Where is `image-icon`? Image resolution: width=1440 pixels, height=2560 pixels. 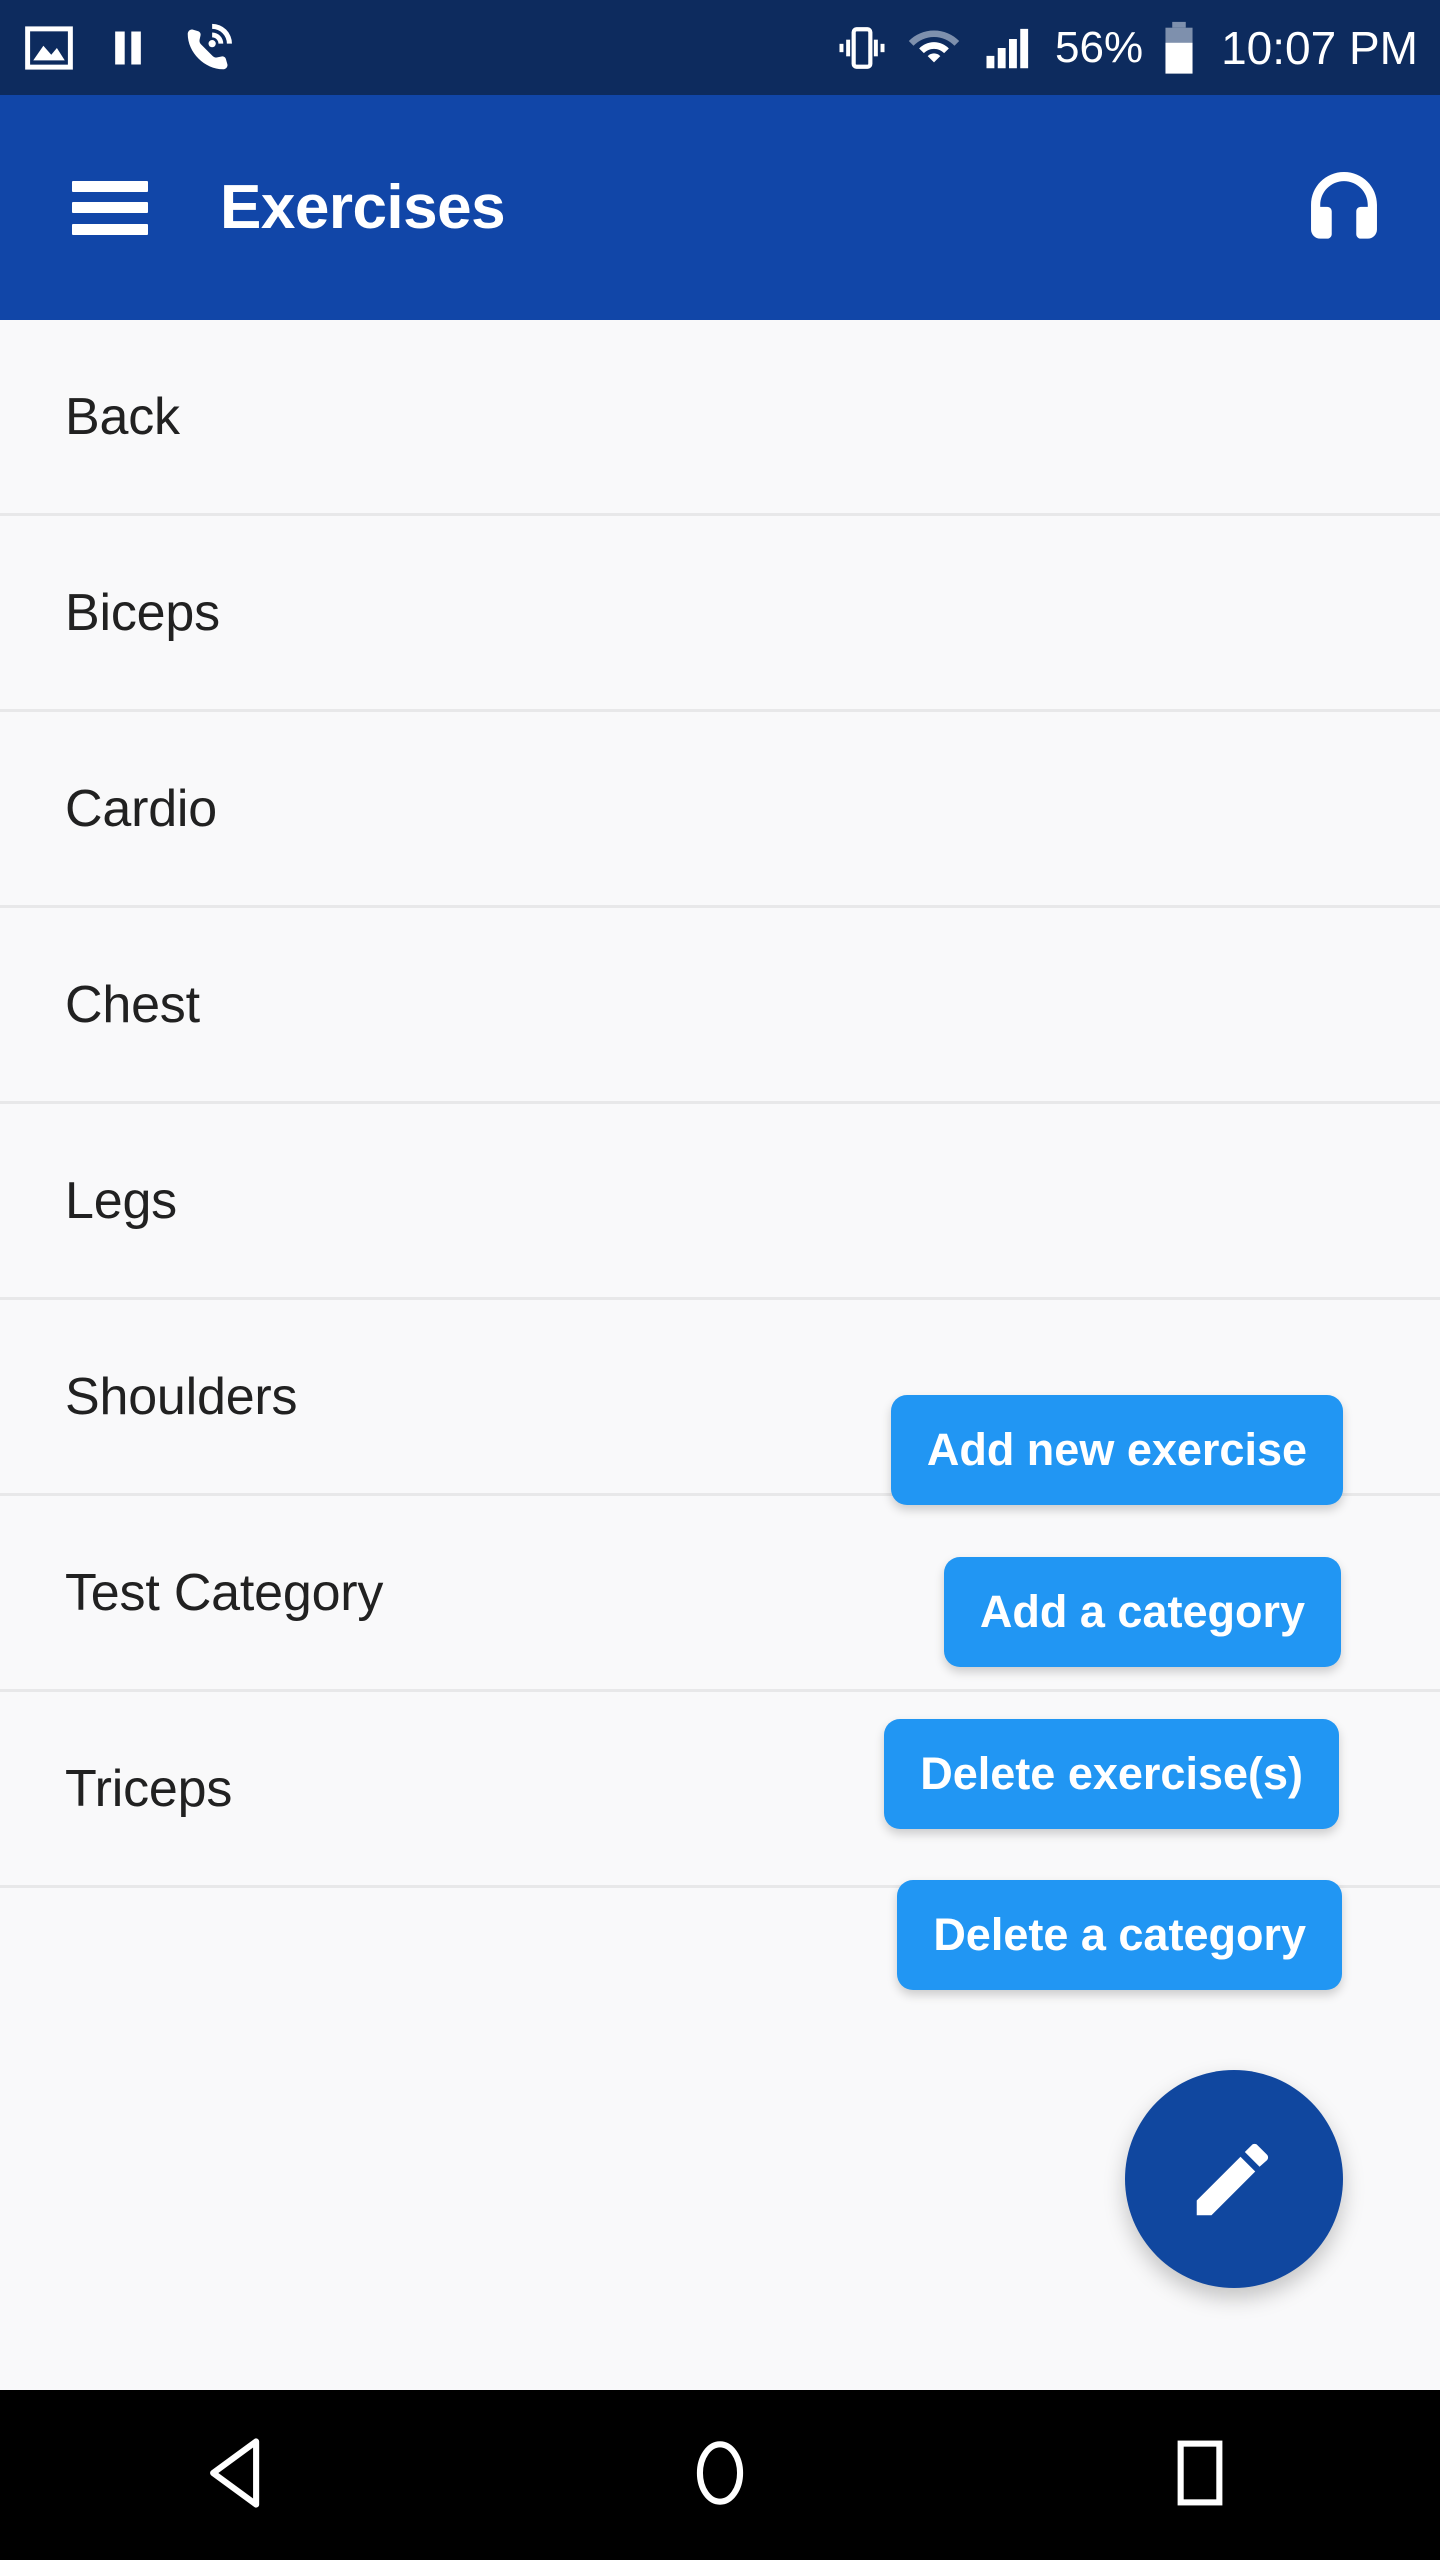 image-icon is located at coordinates (49, 47).